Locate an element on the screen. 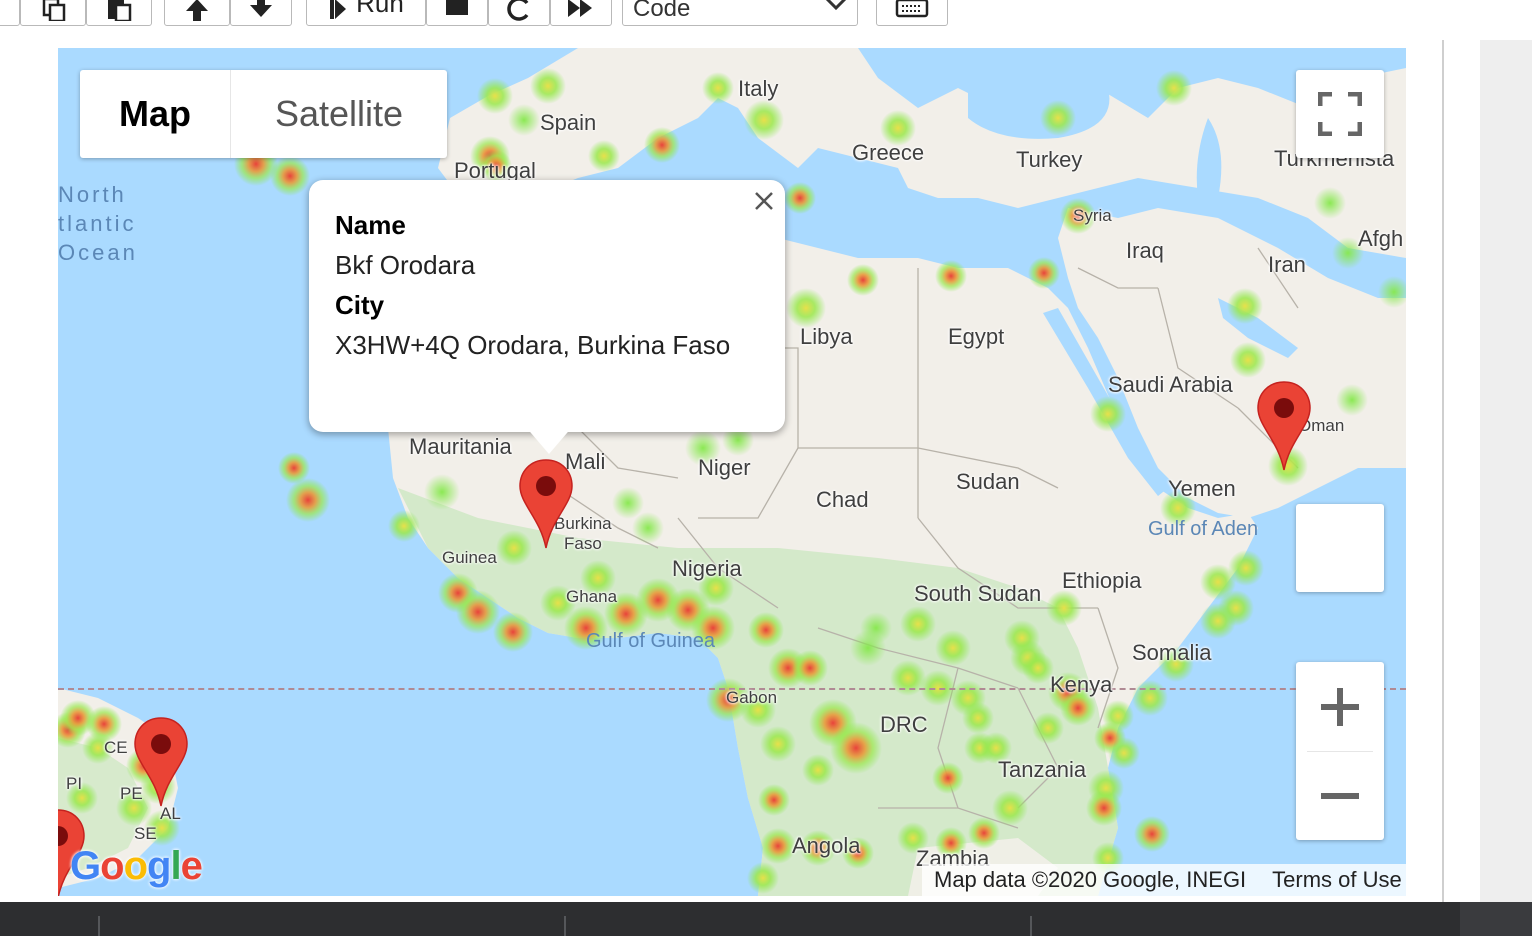 This screenshot has height=936, width=1532. chevron-down-icon is located at coordinates (836, 5).